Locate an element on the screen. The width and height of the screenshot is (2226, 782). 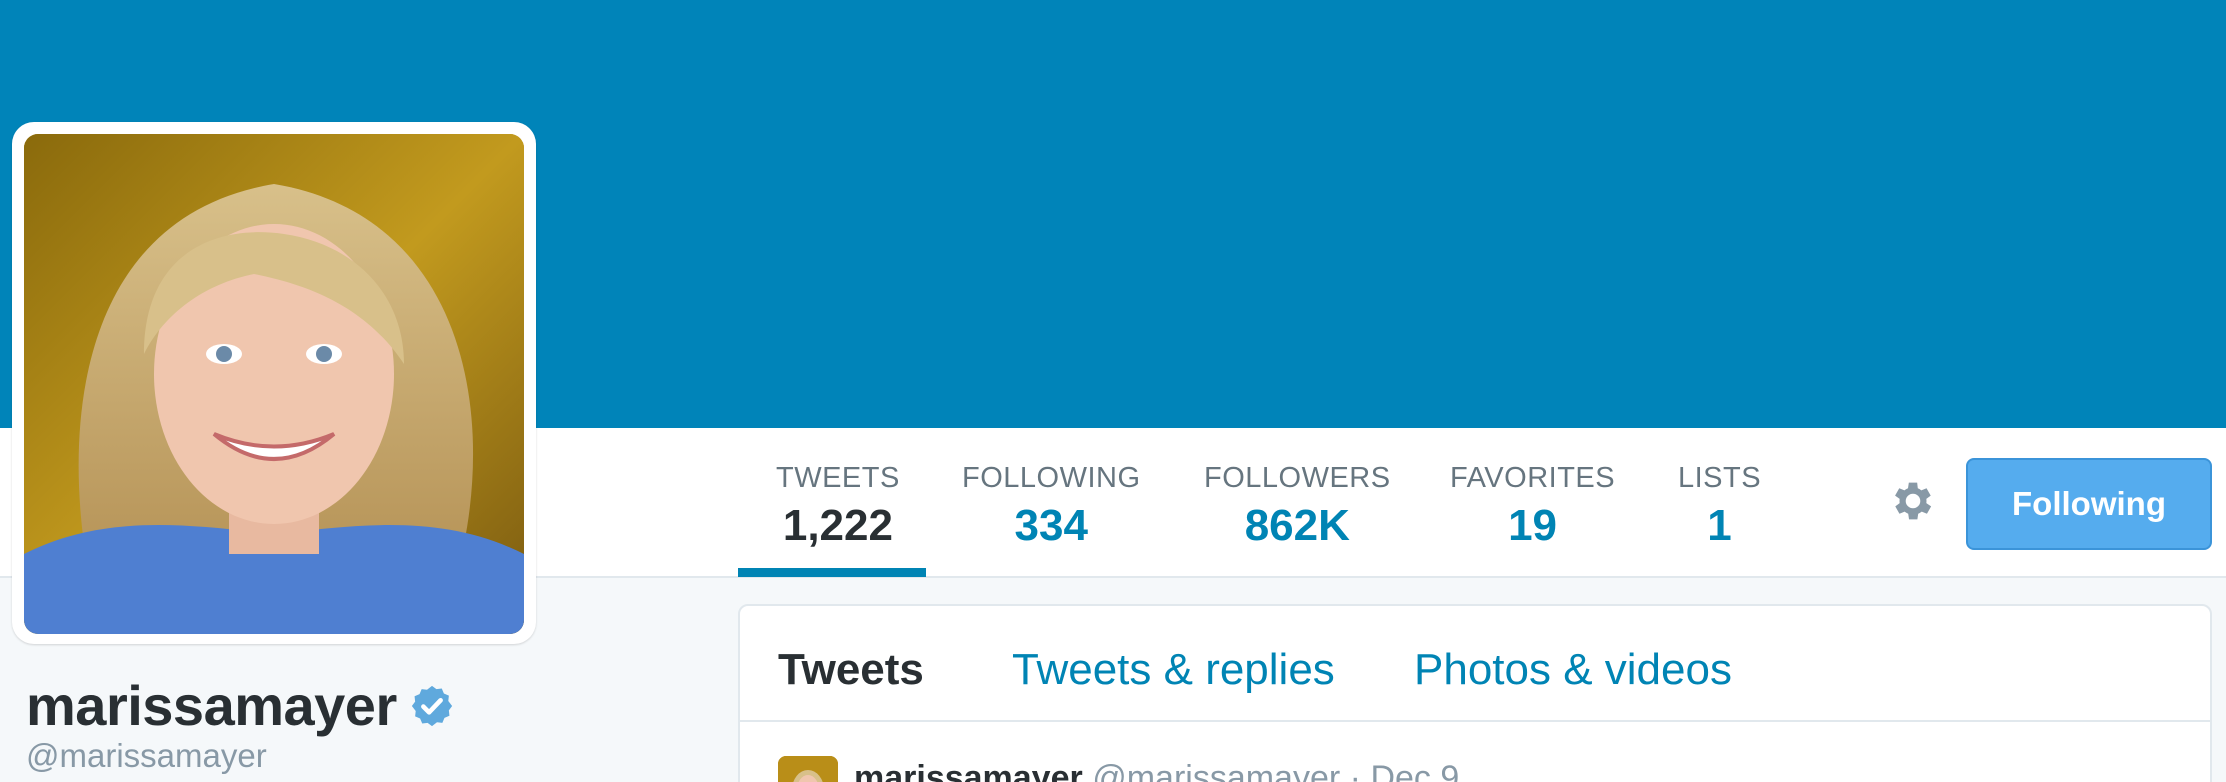
stat-followers-value: 862K is located at coordinates (1297, 525).